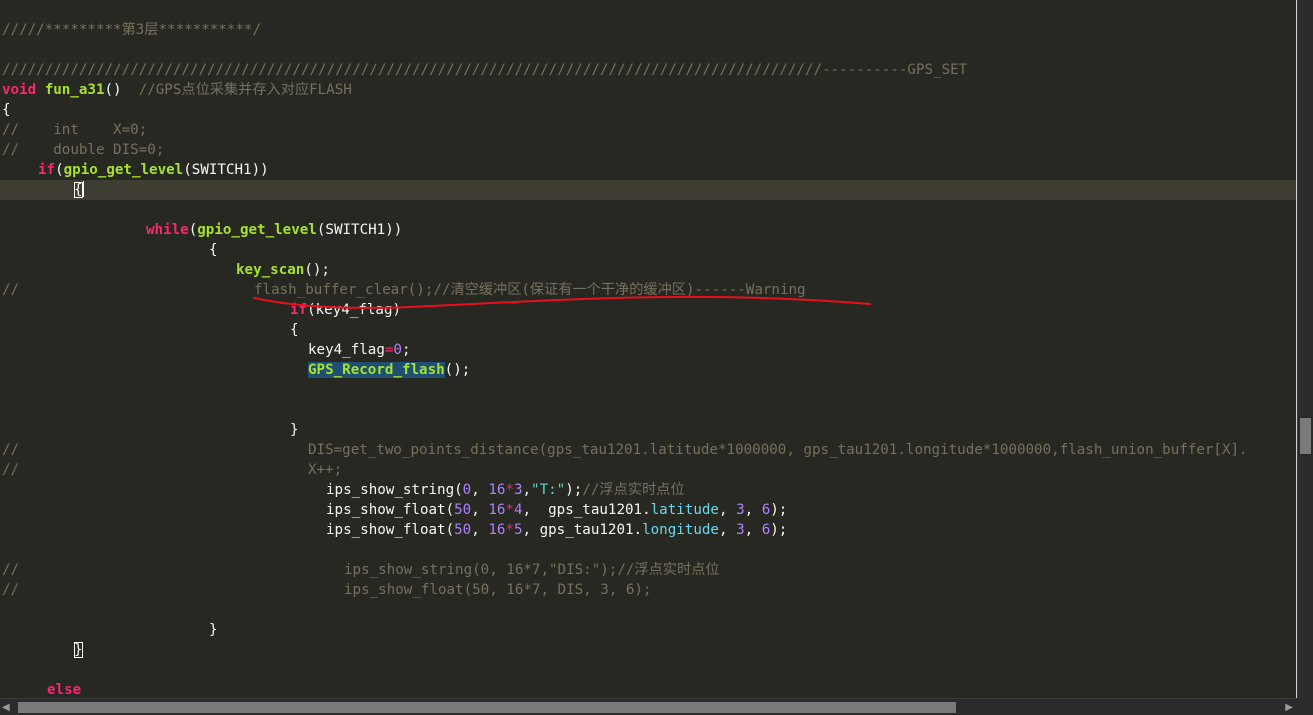 The height and width of the screenshot is (715, 1313). Describe the element at coordinates (6, 707) in the screenshot. I see `scroll-left-arrow-icon: ◀` at that location.